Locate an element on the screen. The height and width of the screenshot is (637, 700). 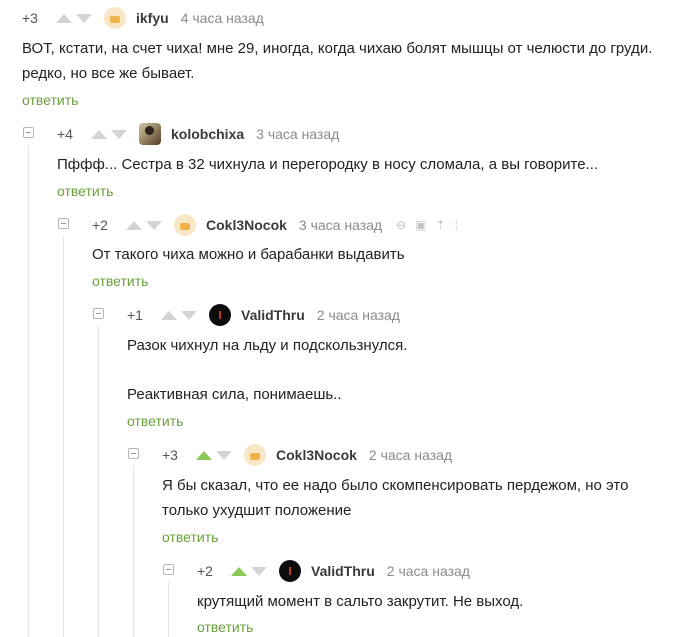
comment-header: +4 kolobchixa 3 часа назад is located at coordinates (198, 134).